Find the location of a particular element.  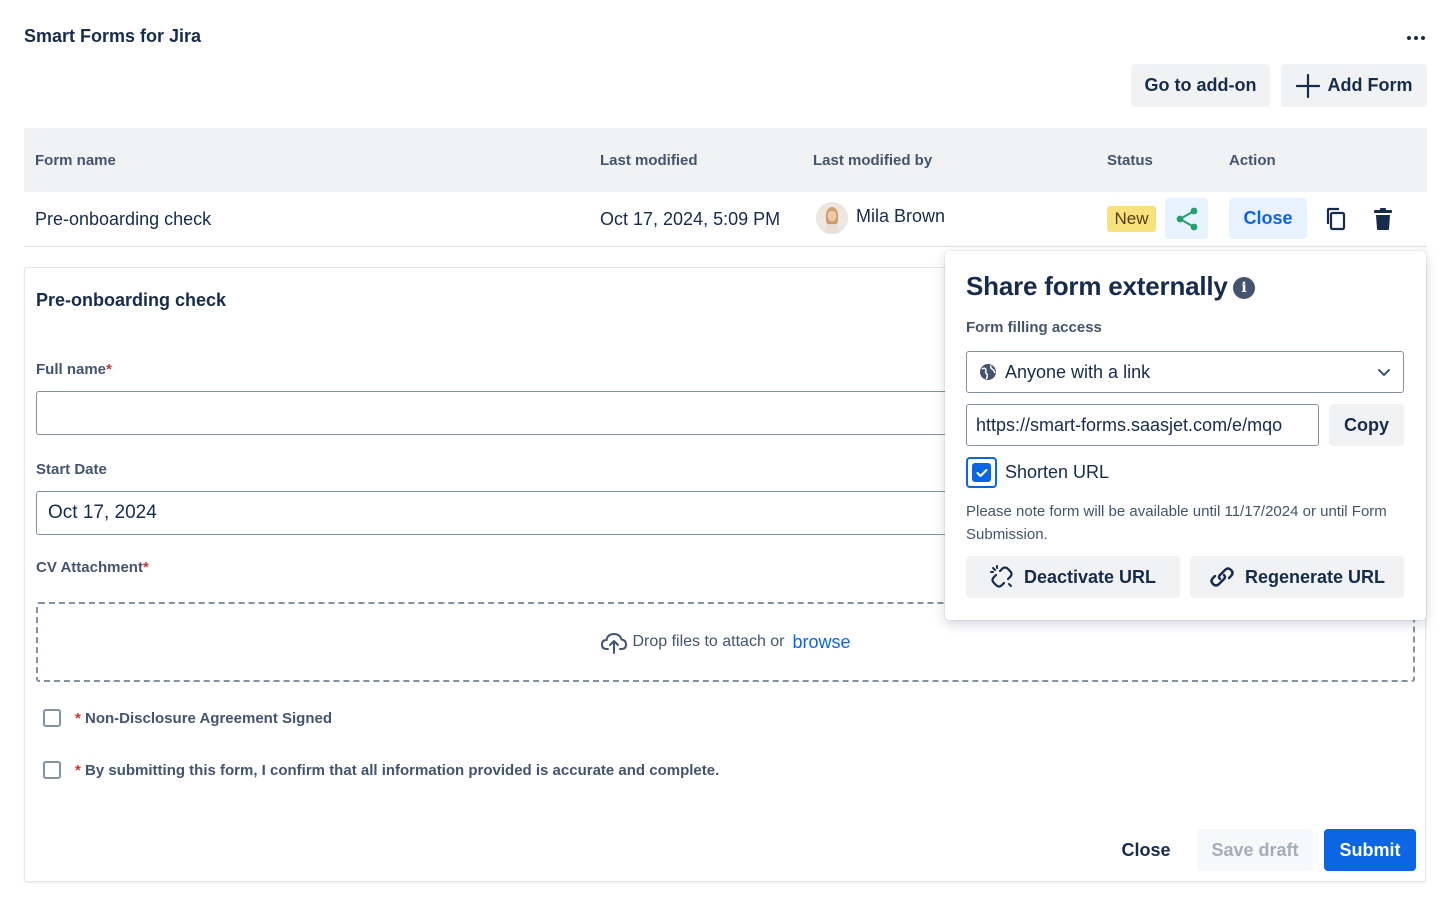

shorten-url-checkbox is located at coordinates (981, 472).